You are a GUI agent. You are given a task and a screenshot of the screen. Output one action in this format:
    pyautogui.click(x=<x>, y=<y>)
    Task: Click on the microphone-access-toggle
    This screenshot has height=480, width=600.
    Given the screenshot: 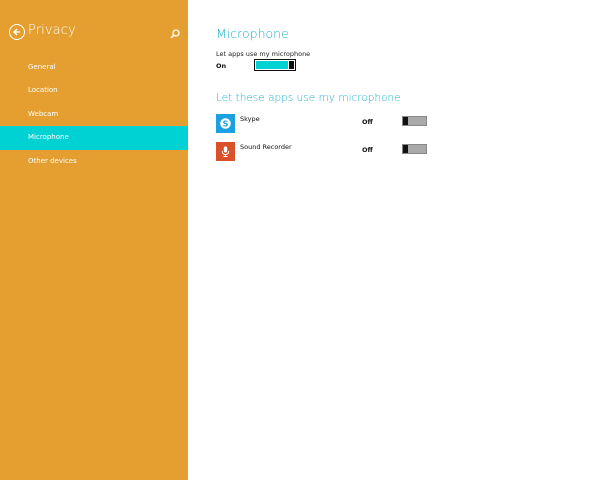 What is the action you would take?
    pyautogui.click(x=275, y=65)
    